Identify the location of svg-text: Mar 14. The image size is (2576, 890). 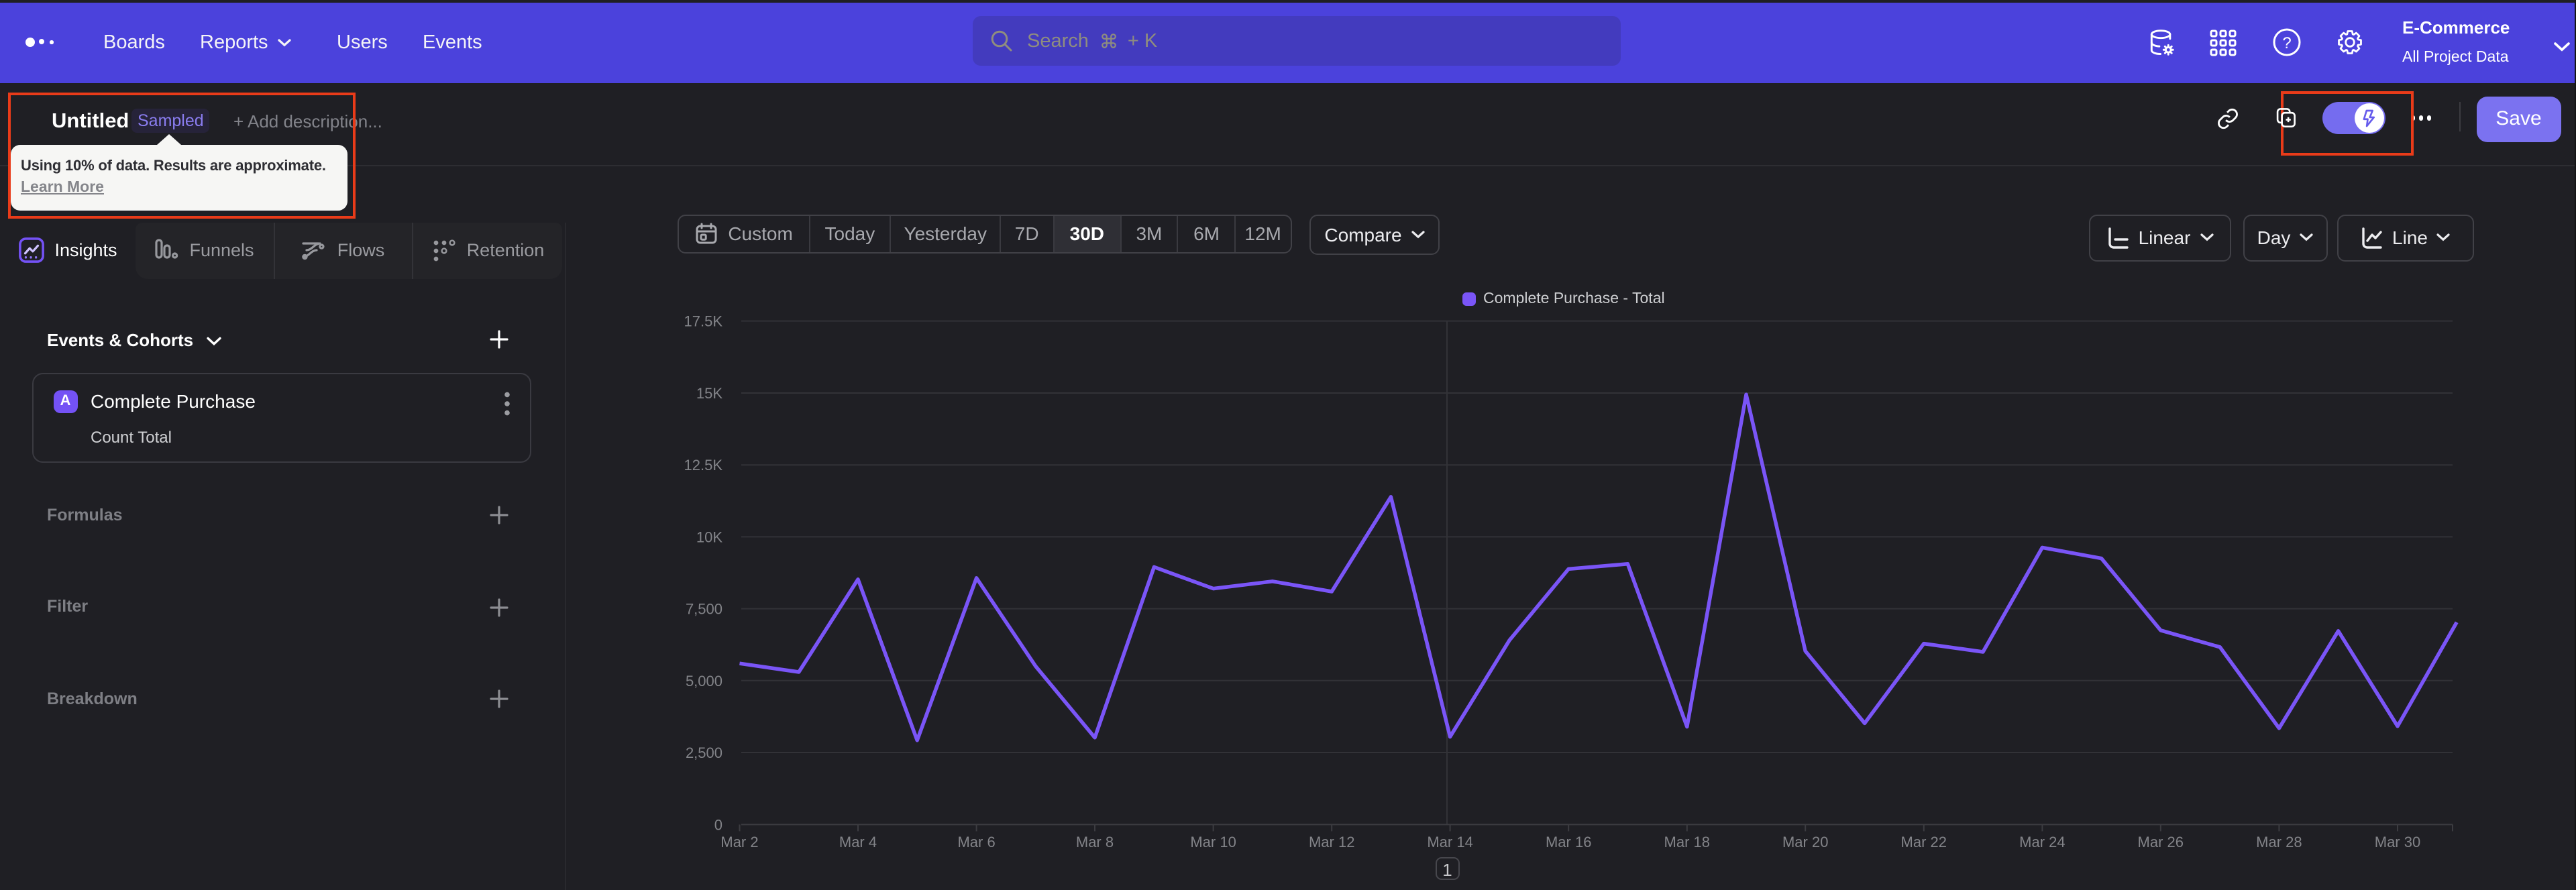
(1449, 842).